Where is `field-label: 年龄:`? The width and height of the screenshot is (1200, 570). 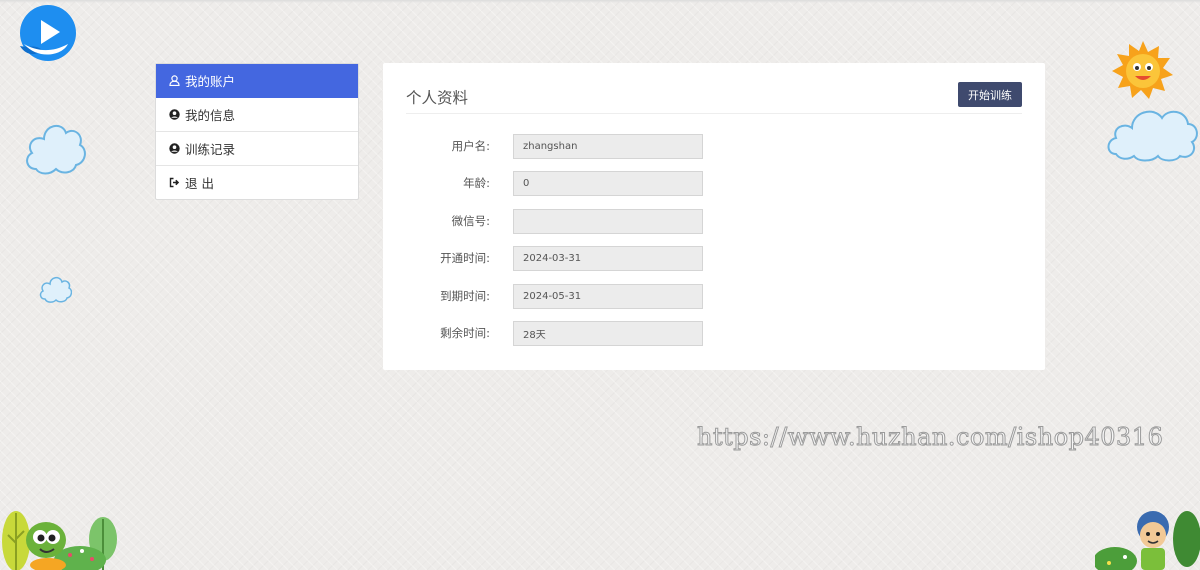 field-label: 年龄: is located at coordinates (476, 183).